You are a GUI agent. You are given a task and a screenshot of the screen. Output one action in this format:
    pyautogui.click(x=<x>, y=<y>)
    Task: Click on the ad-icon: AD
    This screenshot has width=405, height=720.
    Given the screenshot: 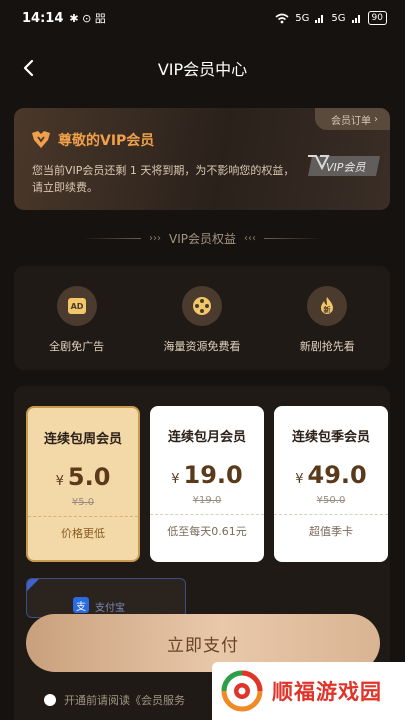 What is the action you would take?
    pyautogui.click(x=76, y=306)
    